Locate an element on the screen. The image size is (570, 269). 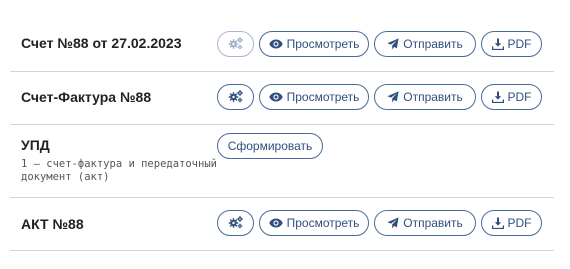
document-title: Счет-Фактура №88 is located at coordinates (86, 97).